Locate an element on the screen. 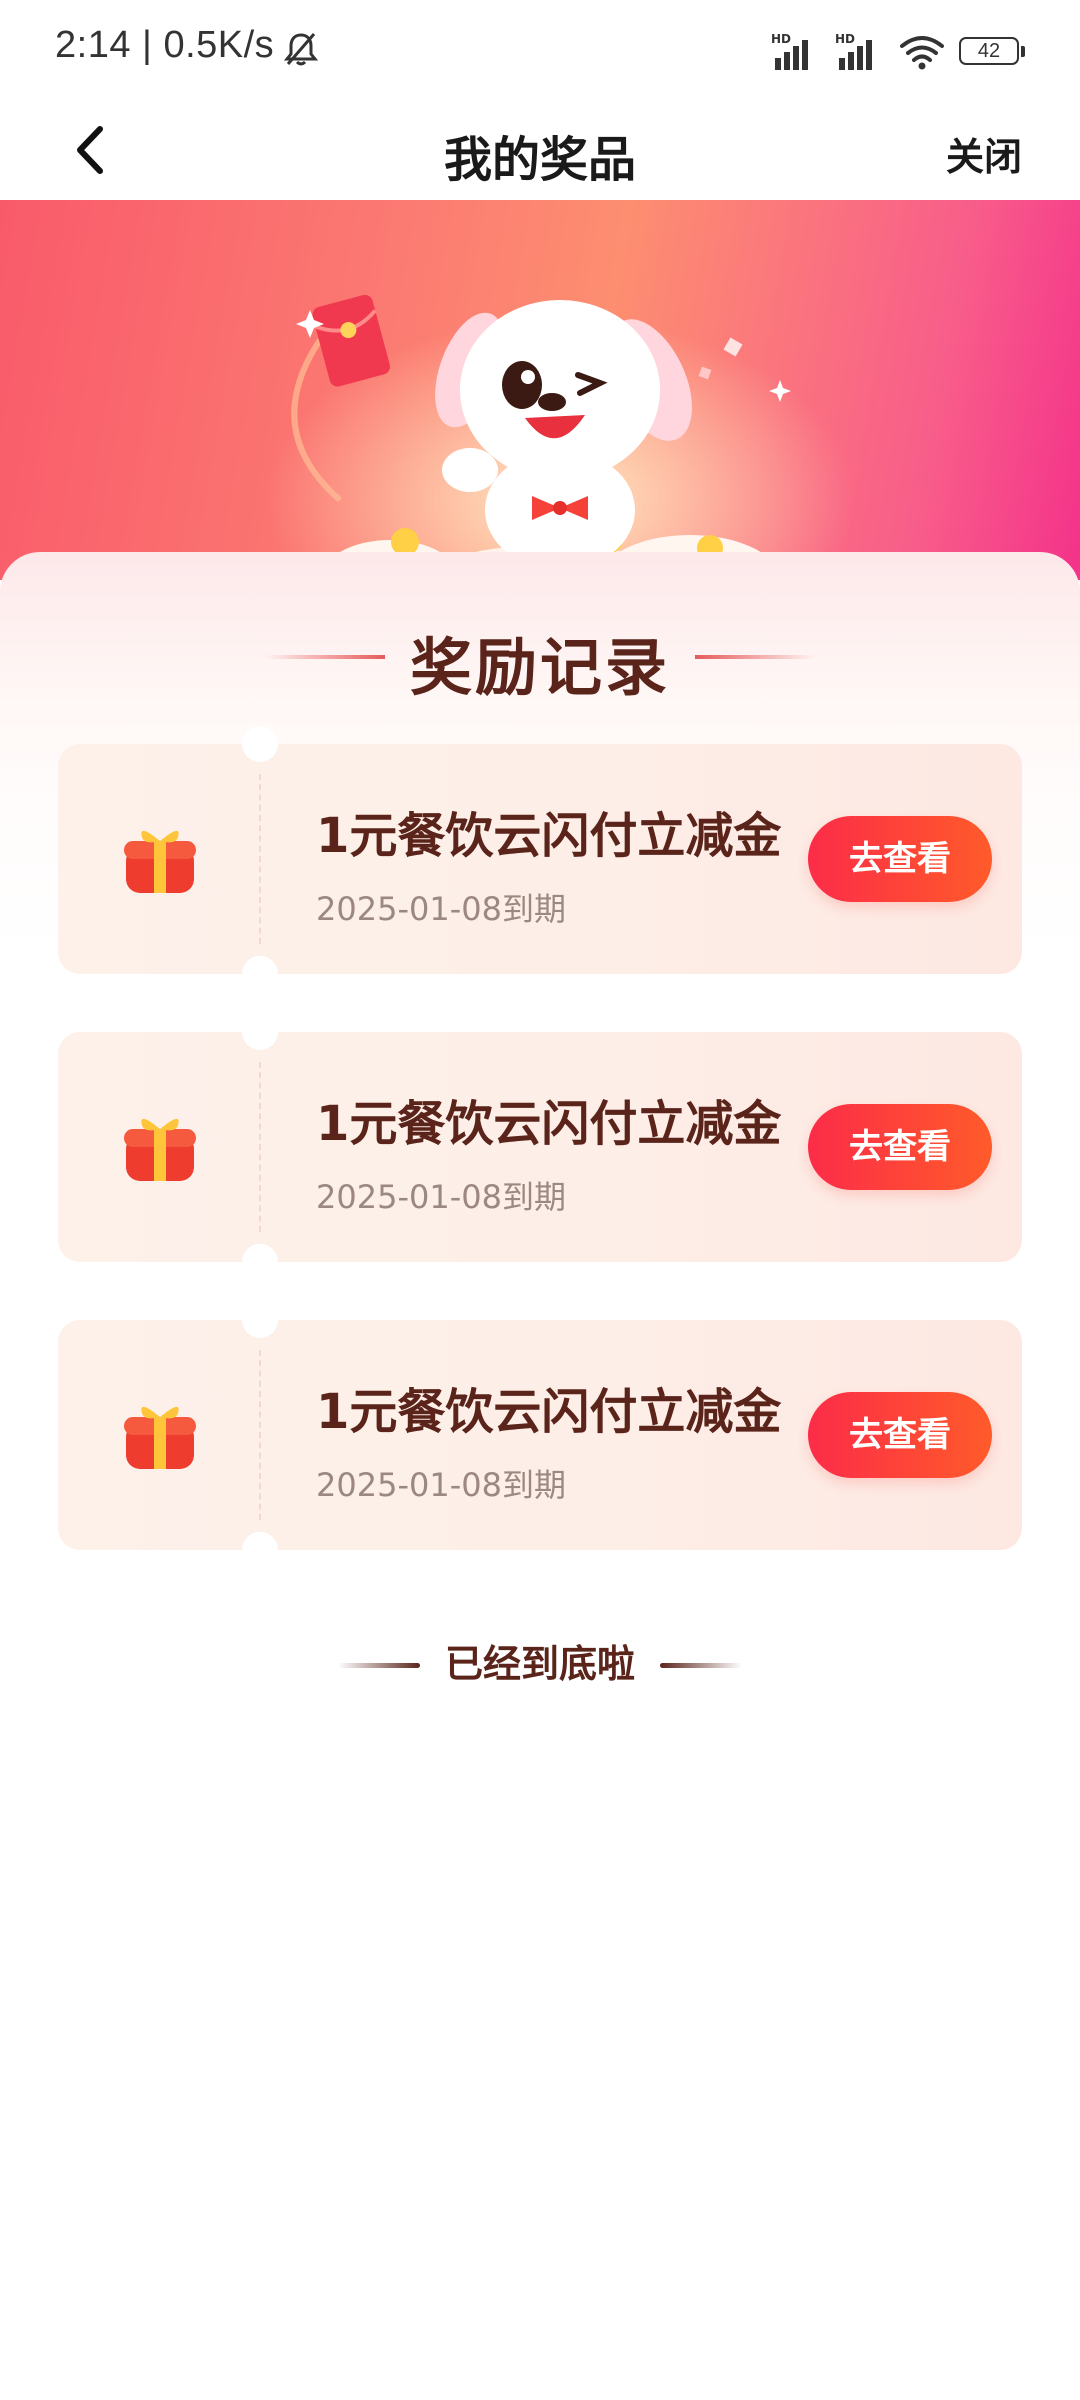 Image resolution: width=1080 pixels, height=2400 pixels. nav-bar: 我的奖品 关闭 is located at coordinates (540, 150).